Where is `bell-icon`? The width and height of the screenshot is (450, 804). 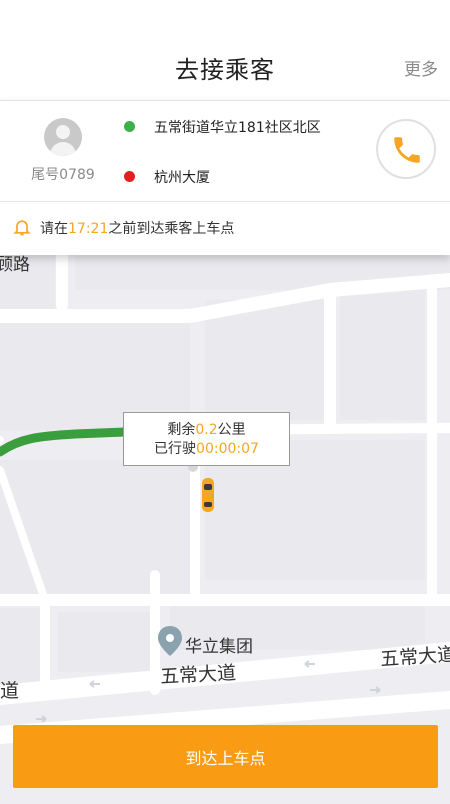 bell-icon is located at coordinates (22, 228).